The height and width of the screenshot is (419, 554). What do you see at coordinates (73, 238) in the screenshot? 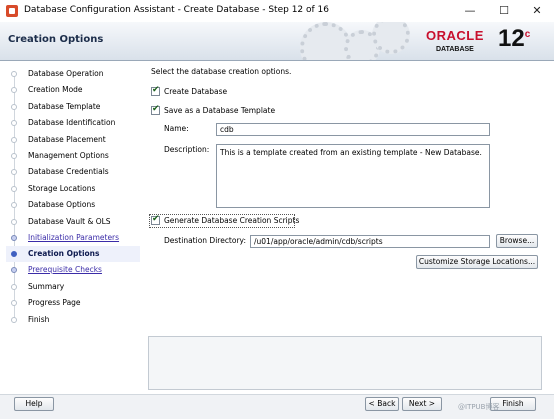
I see `step-initialization-parameters: Initialization Parameters` at bounding box center [73, 238].